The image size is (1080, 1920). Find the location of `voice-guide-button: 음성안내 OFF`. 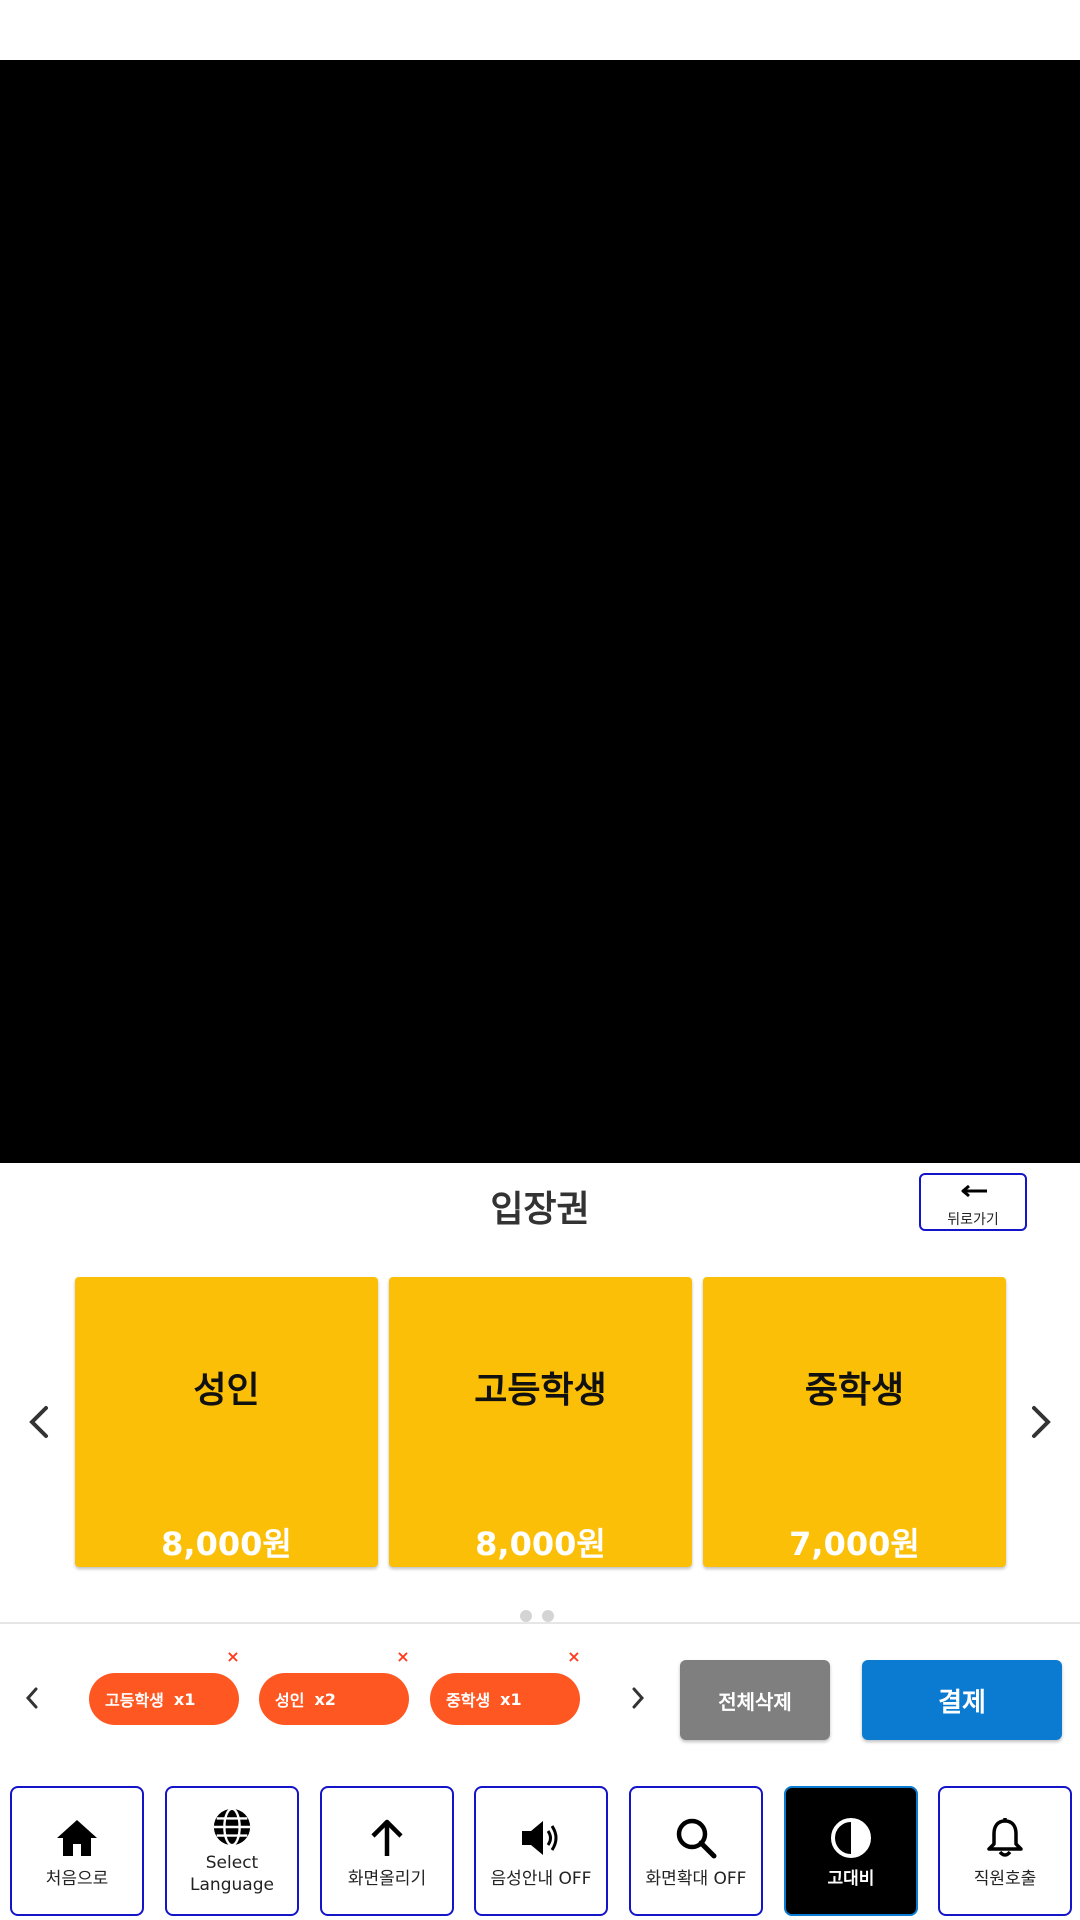

voice-guide-button: 음성안내 OFF is located at coordinates (541, 1851).